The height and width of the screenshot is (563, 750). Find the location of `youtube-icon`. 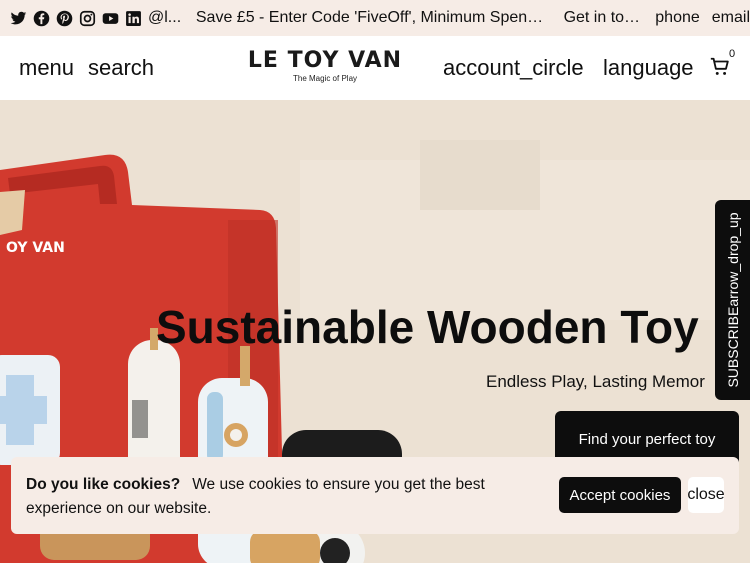

youtube-icon is located at coordinates (110, 18).